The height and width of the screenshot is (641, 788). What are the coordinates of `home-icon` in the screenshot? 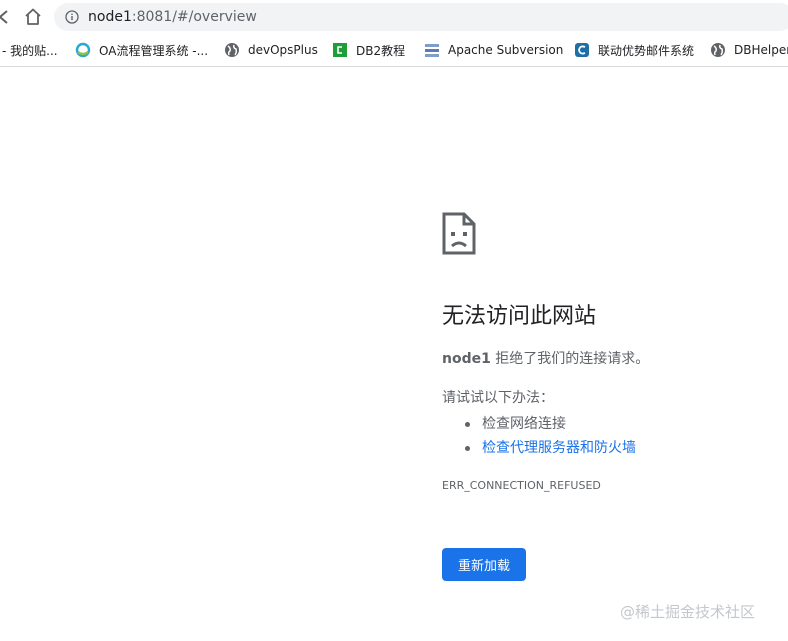 It's located at (33, 17).